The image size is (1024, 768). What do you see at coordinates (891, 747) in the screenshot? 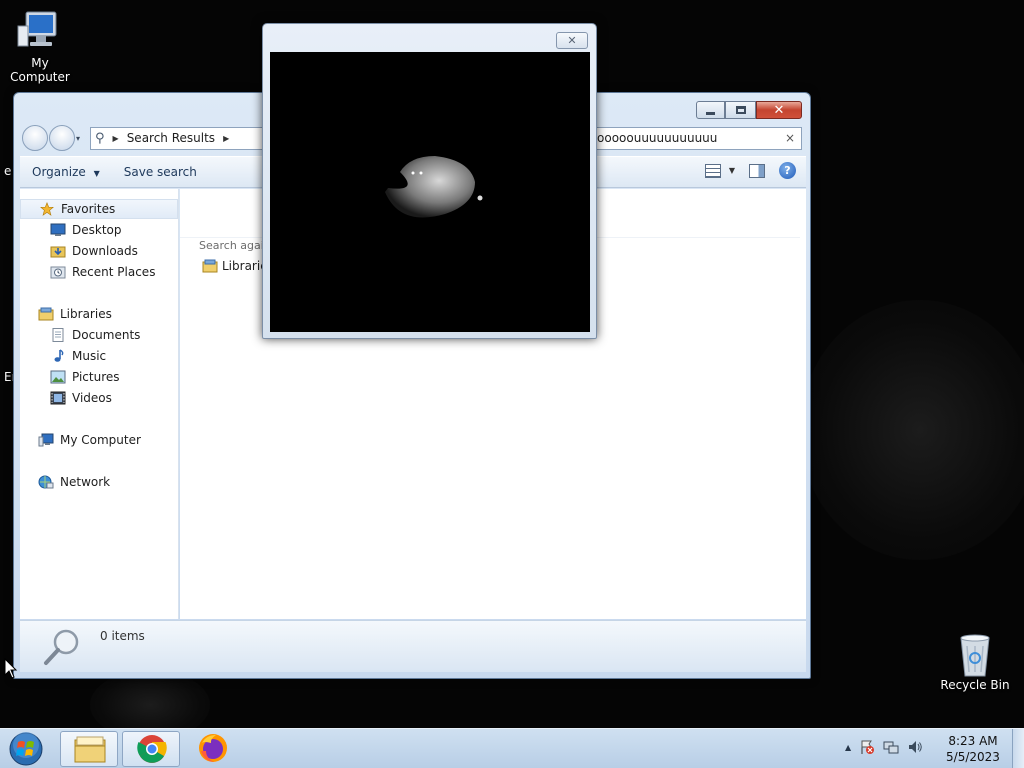
I see `network-status-icon` at bounding box center [891, 747].